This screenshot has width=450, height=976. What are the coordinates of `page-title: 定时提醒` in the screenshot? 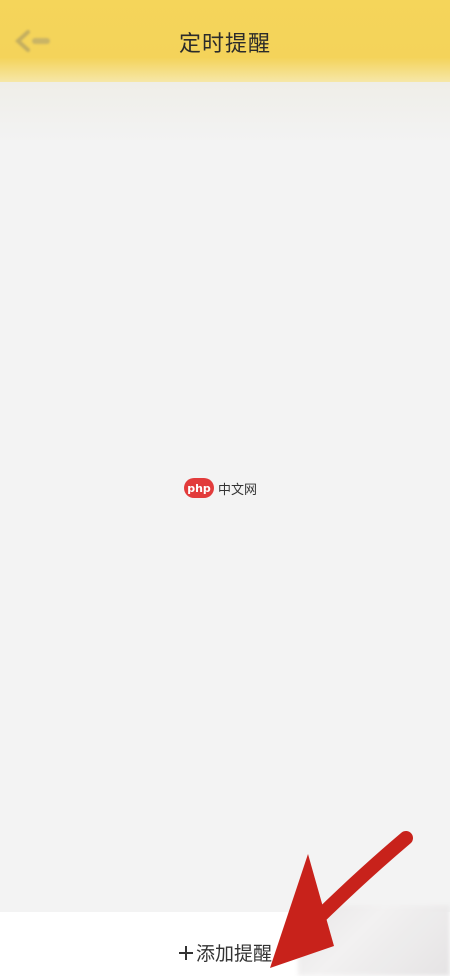 It's located at (224, 44).